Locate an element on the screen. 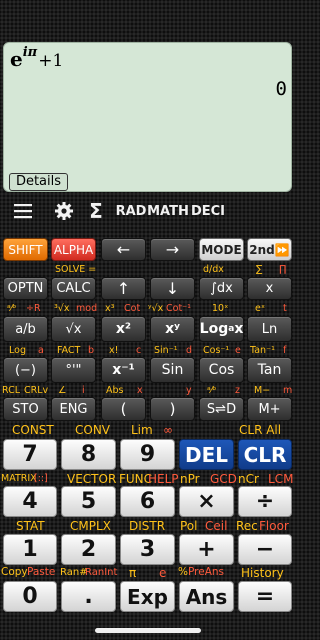 The image size is (320, 640). multiply-key: × is located at coordinates (206, 501).